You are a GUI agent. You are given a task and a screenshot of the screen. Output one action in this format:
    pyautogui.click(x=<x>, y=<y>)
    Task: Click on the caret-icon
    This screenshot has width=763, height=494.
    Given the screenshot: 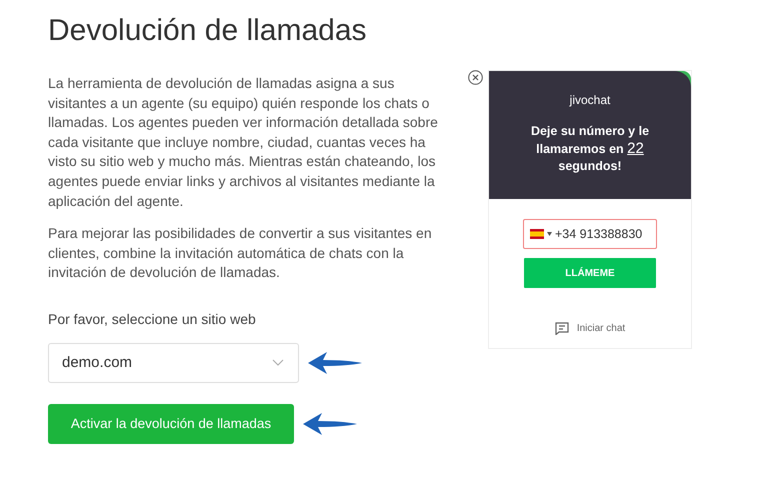 What is the action you would take?
    pyautogui.click(x=549, y=234)
    